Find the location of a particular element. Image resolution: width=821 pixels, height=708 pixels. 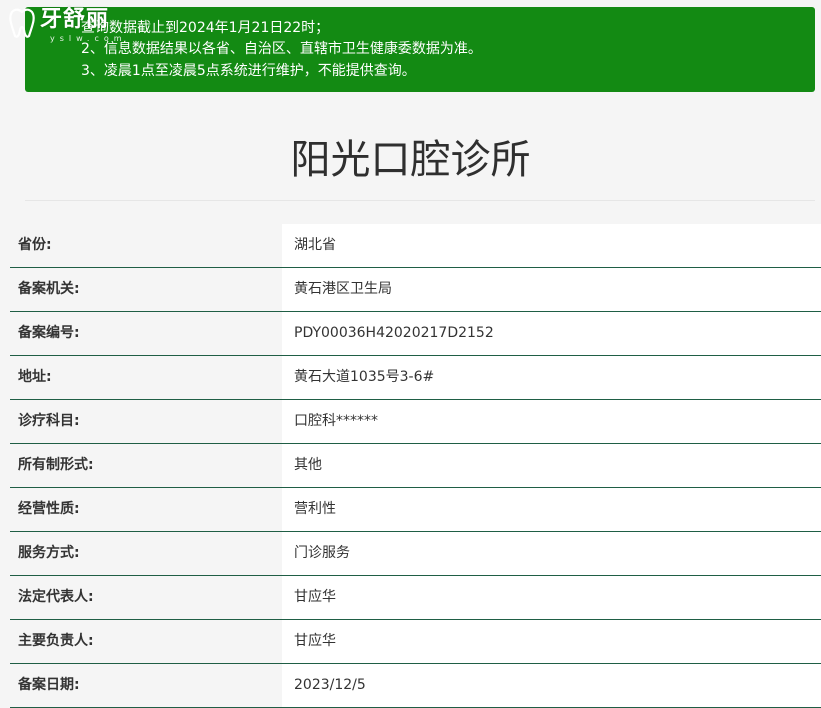

table-row: 备案编号: PDY00036H42020217D2152 is located at coordinates (415, 334).